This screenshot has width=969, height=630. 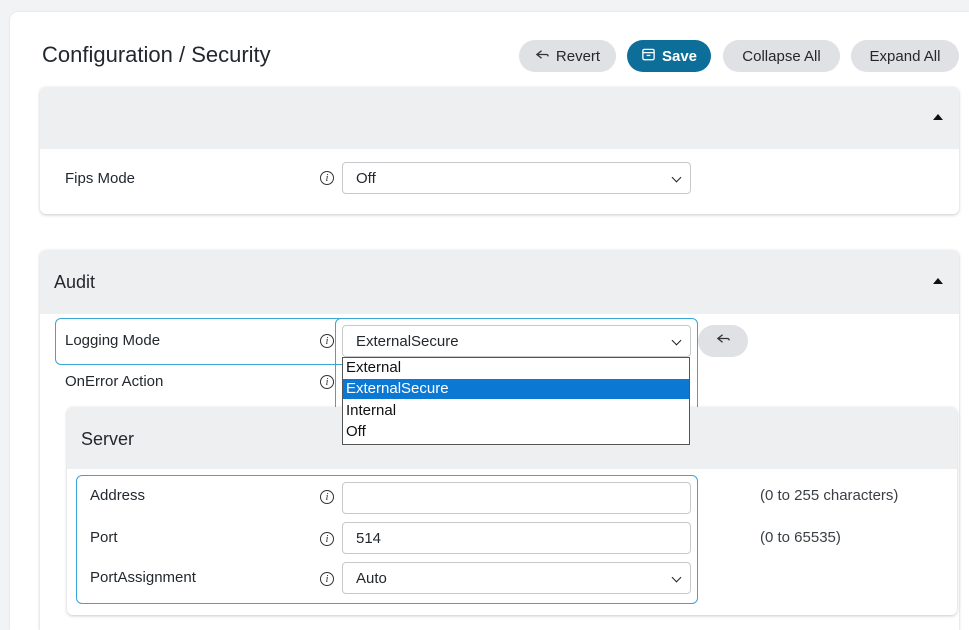 I want to click on fips-mode-label: Fips Mode, so click(x=100, y=178).